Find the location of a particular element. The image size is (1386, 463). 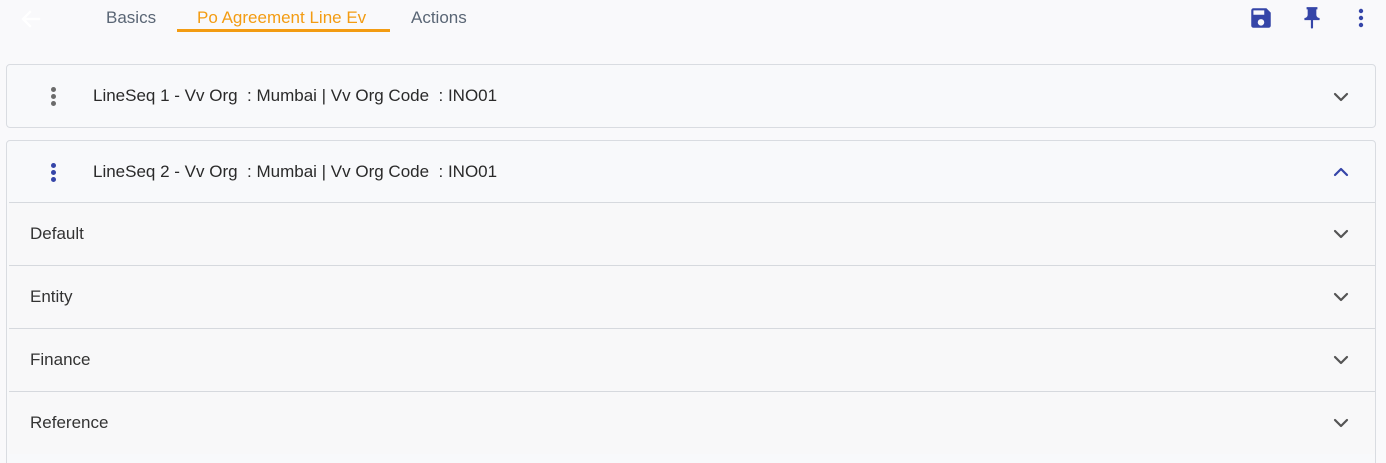

section-entity: Entity is located at coordinates (692, 296).